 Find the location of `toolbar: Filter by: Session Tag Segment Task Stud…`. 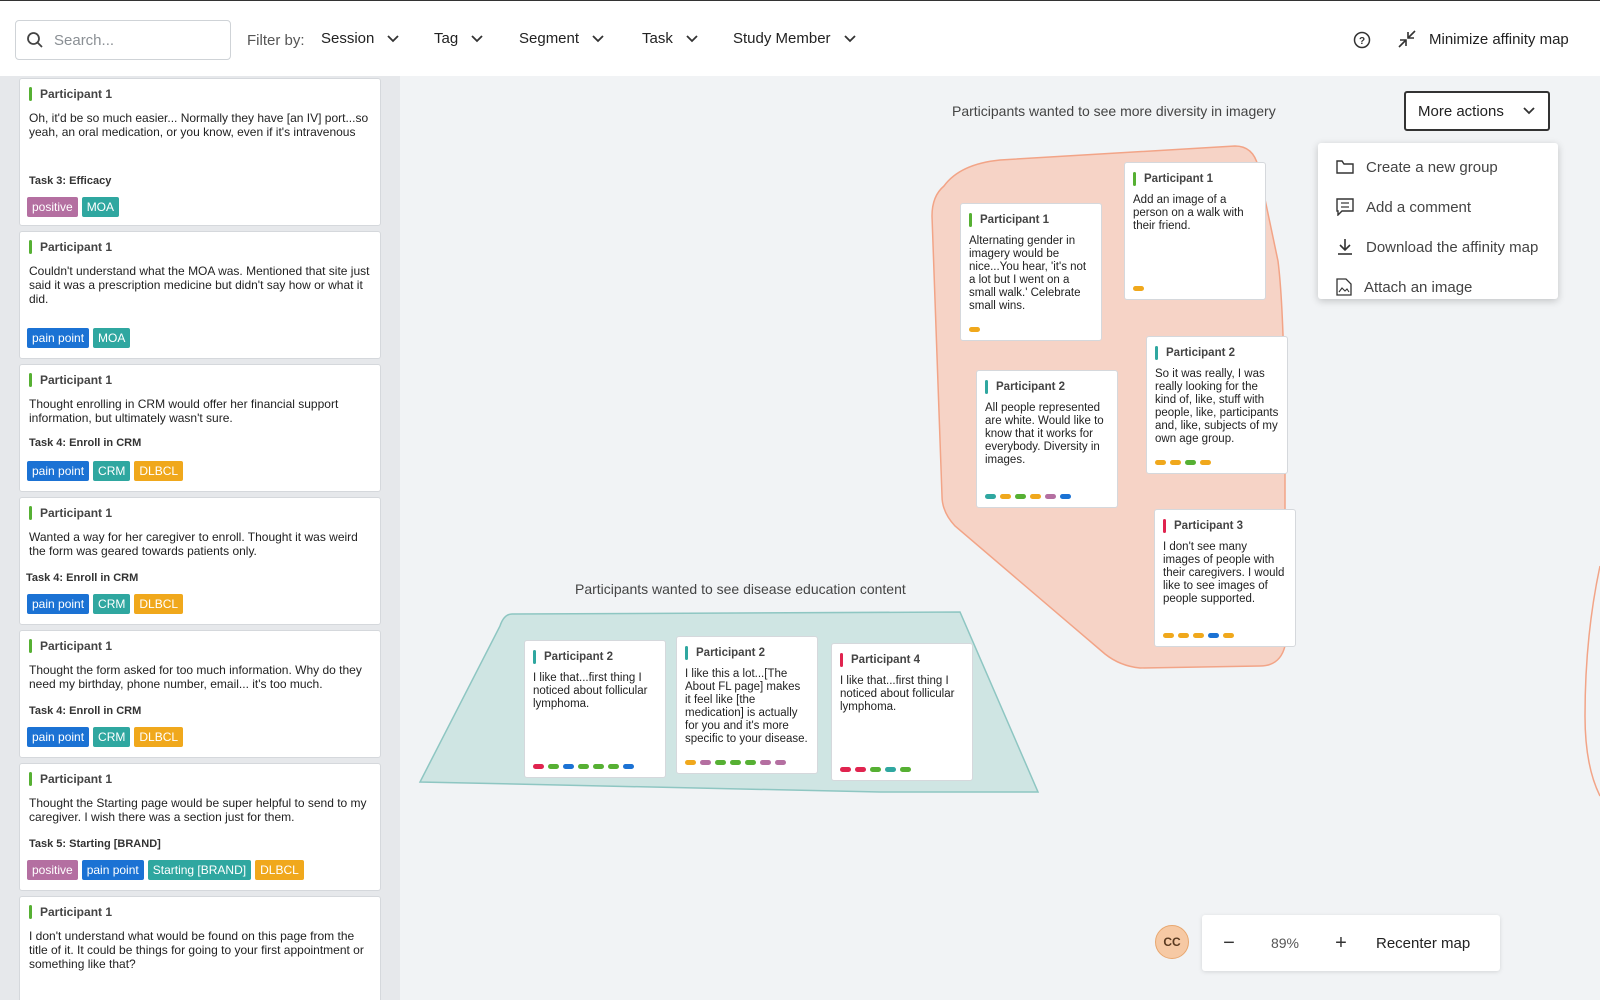

toolbar: Filter by: Session Tag Segment Task Stud… is located at coordinates (800, 38).